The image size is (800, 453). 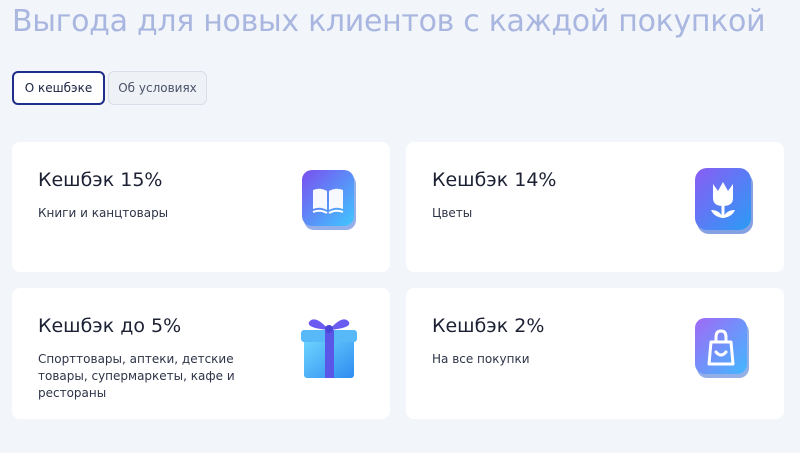 I want to click on tab-bar: О кешбэке Об условиях, so click(x=109, y=88).